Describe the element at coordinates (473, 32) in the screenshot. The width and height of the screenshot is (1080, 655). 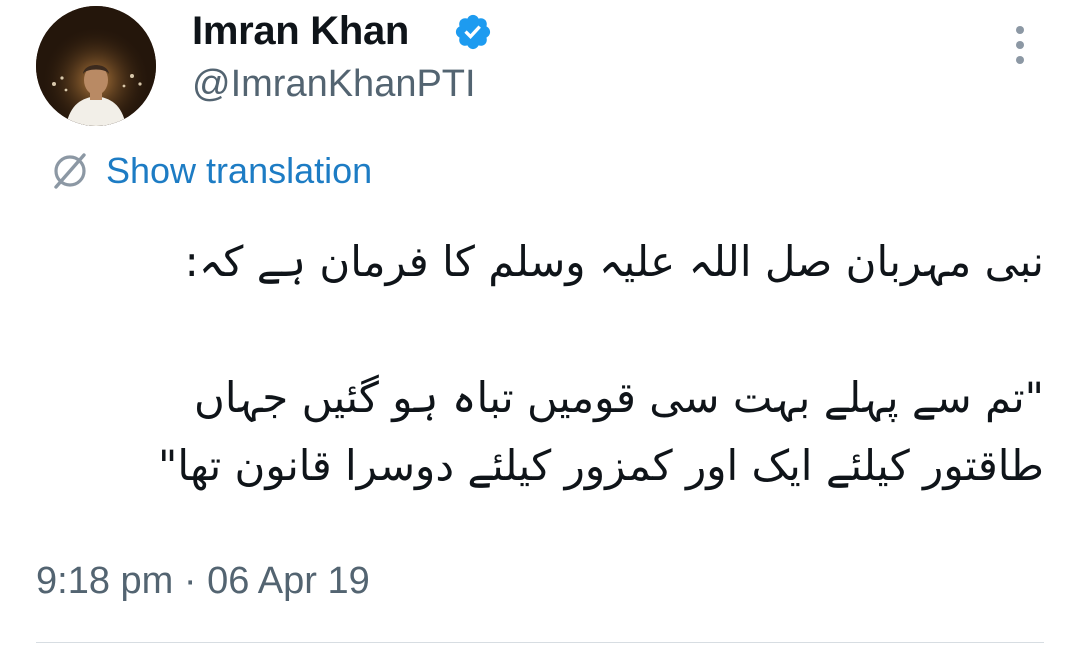
I see `verified-badge-icon` at that location.